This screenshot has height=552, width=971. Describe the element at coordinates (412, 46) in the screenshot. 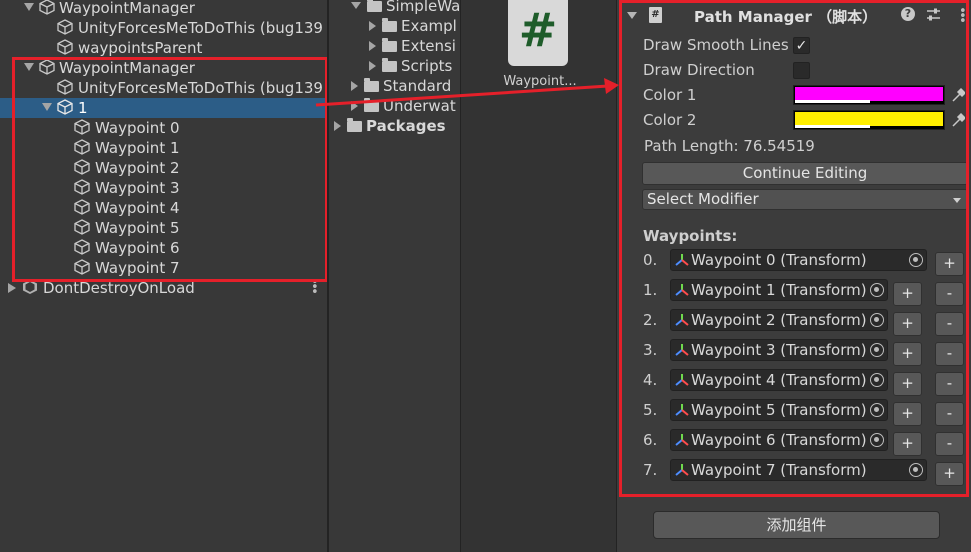

I see `folder-item: Extensi` at that location.